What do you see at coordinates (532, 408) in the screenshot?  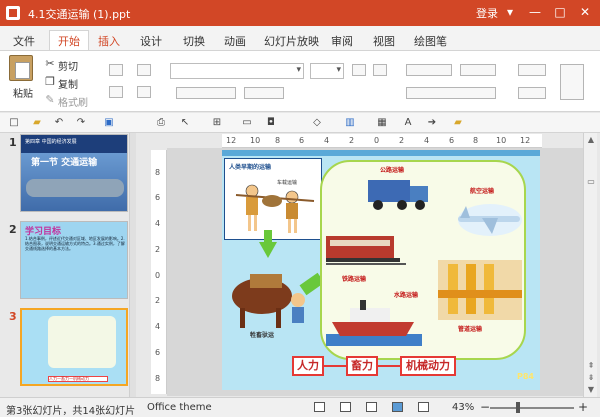 I see `zoom-slider` at bounding box center [532, 408].